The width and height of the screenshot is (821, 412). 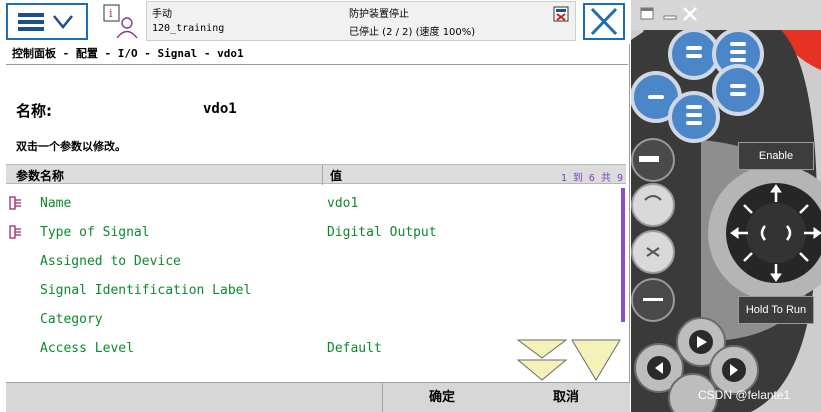 What do you see at coordinates (317, 55) in the screenshot?
I see `breadcrumb: 控制面板 - 配置 - I/O - Signal - vdo1` at bounding box center [317, 55].